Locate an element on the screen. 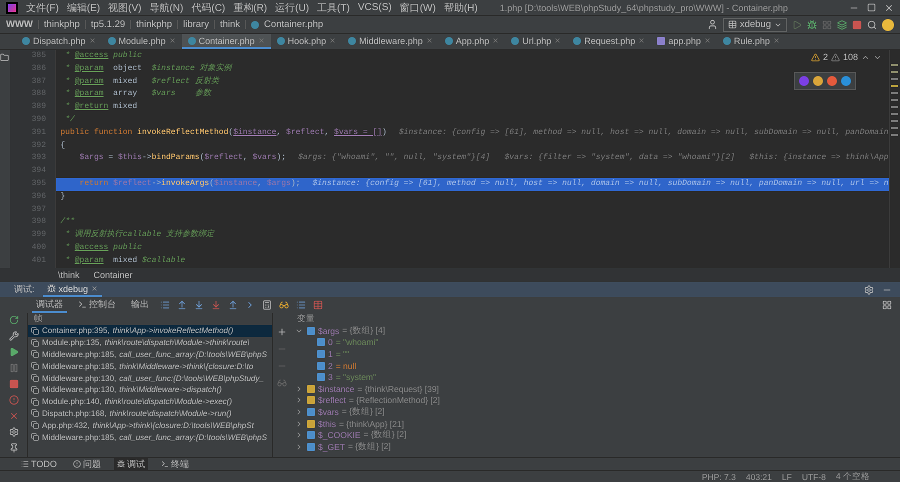 Image resolution: width=900 pixels, height=482 pixels. rerun-icon is located at coordinates (13, 320).